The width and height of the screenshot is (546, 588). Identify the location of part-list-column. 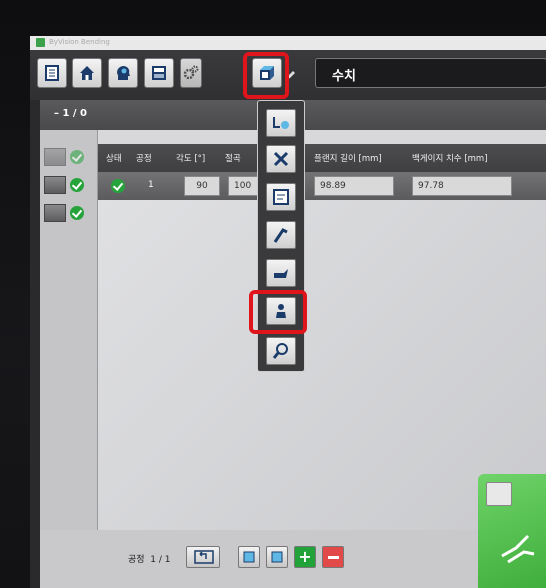
(69, 359).